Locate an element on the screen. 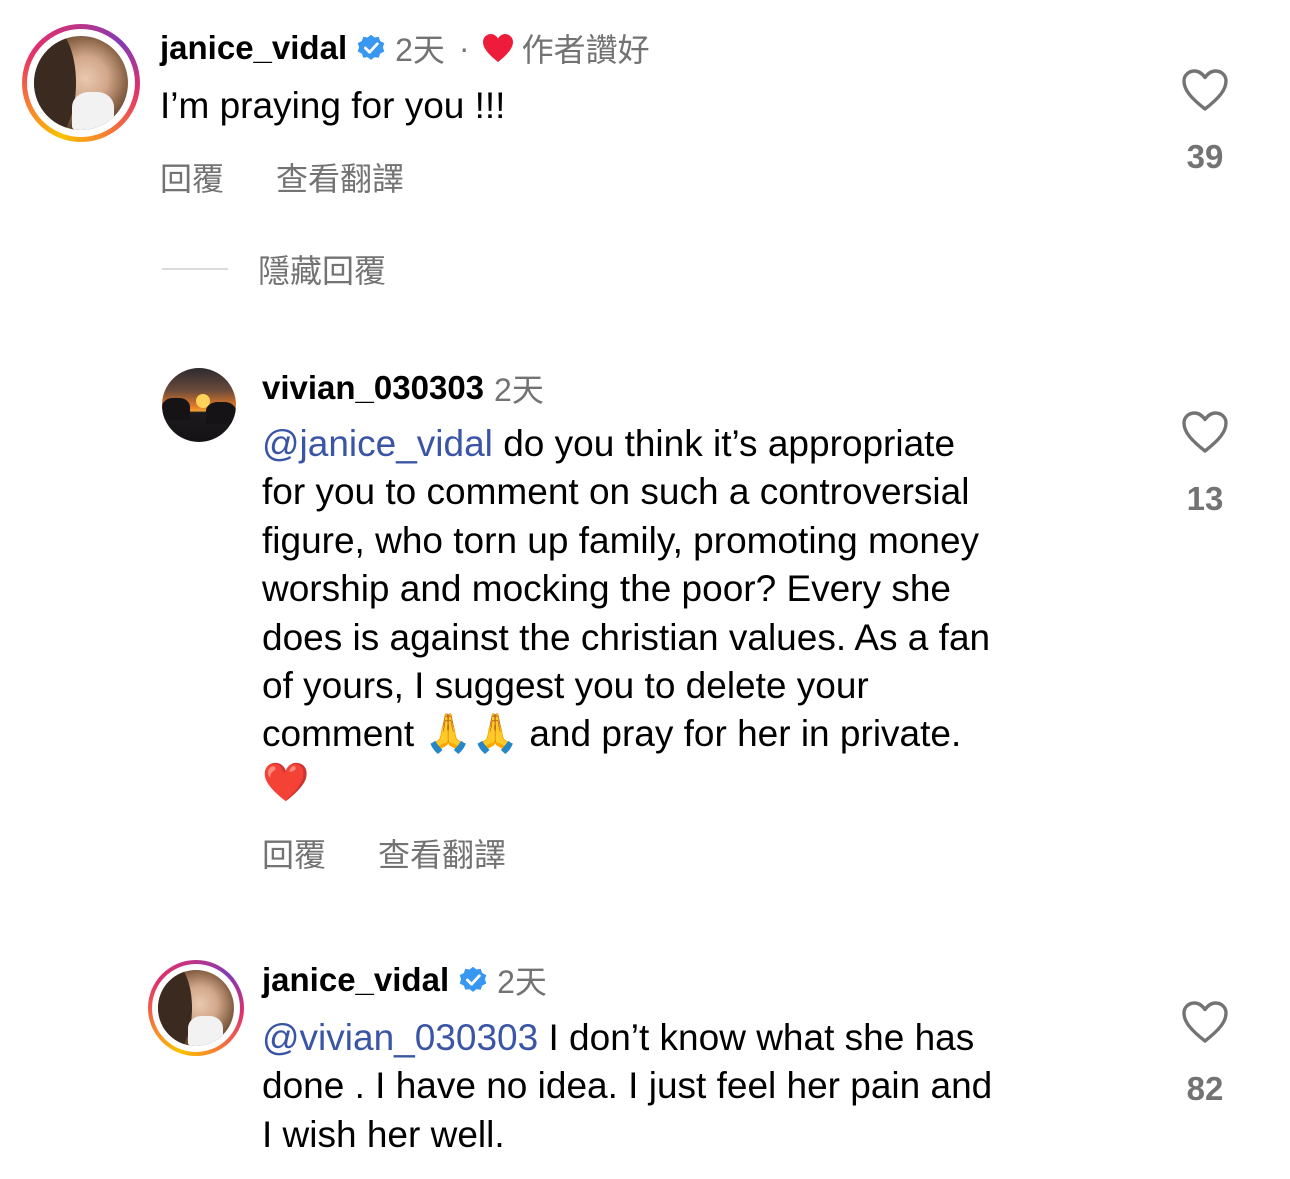  like-count: 13 is located at coordinates (1205, 498).